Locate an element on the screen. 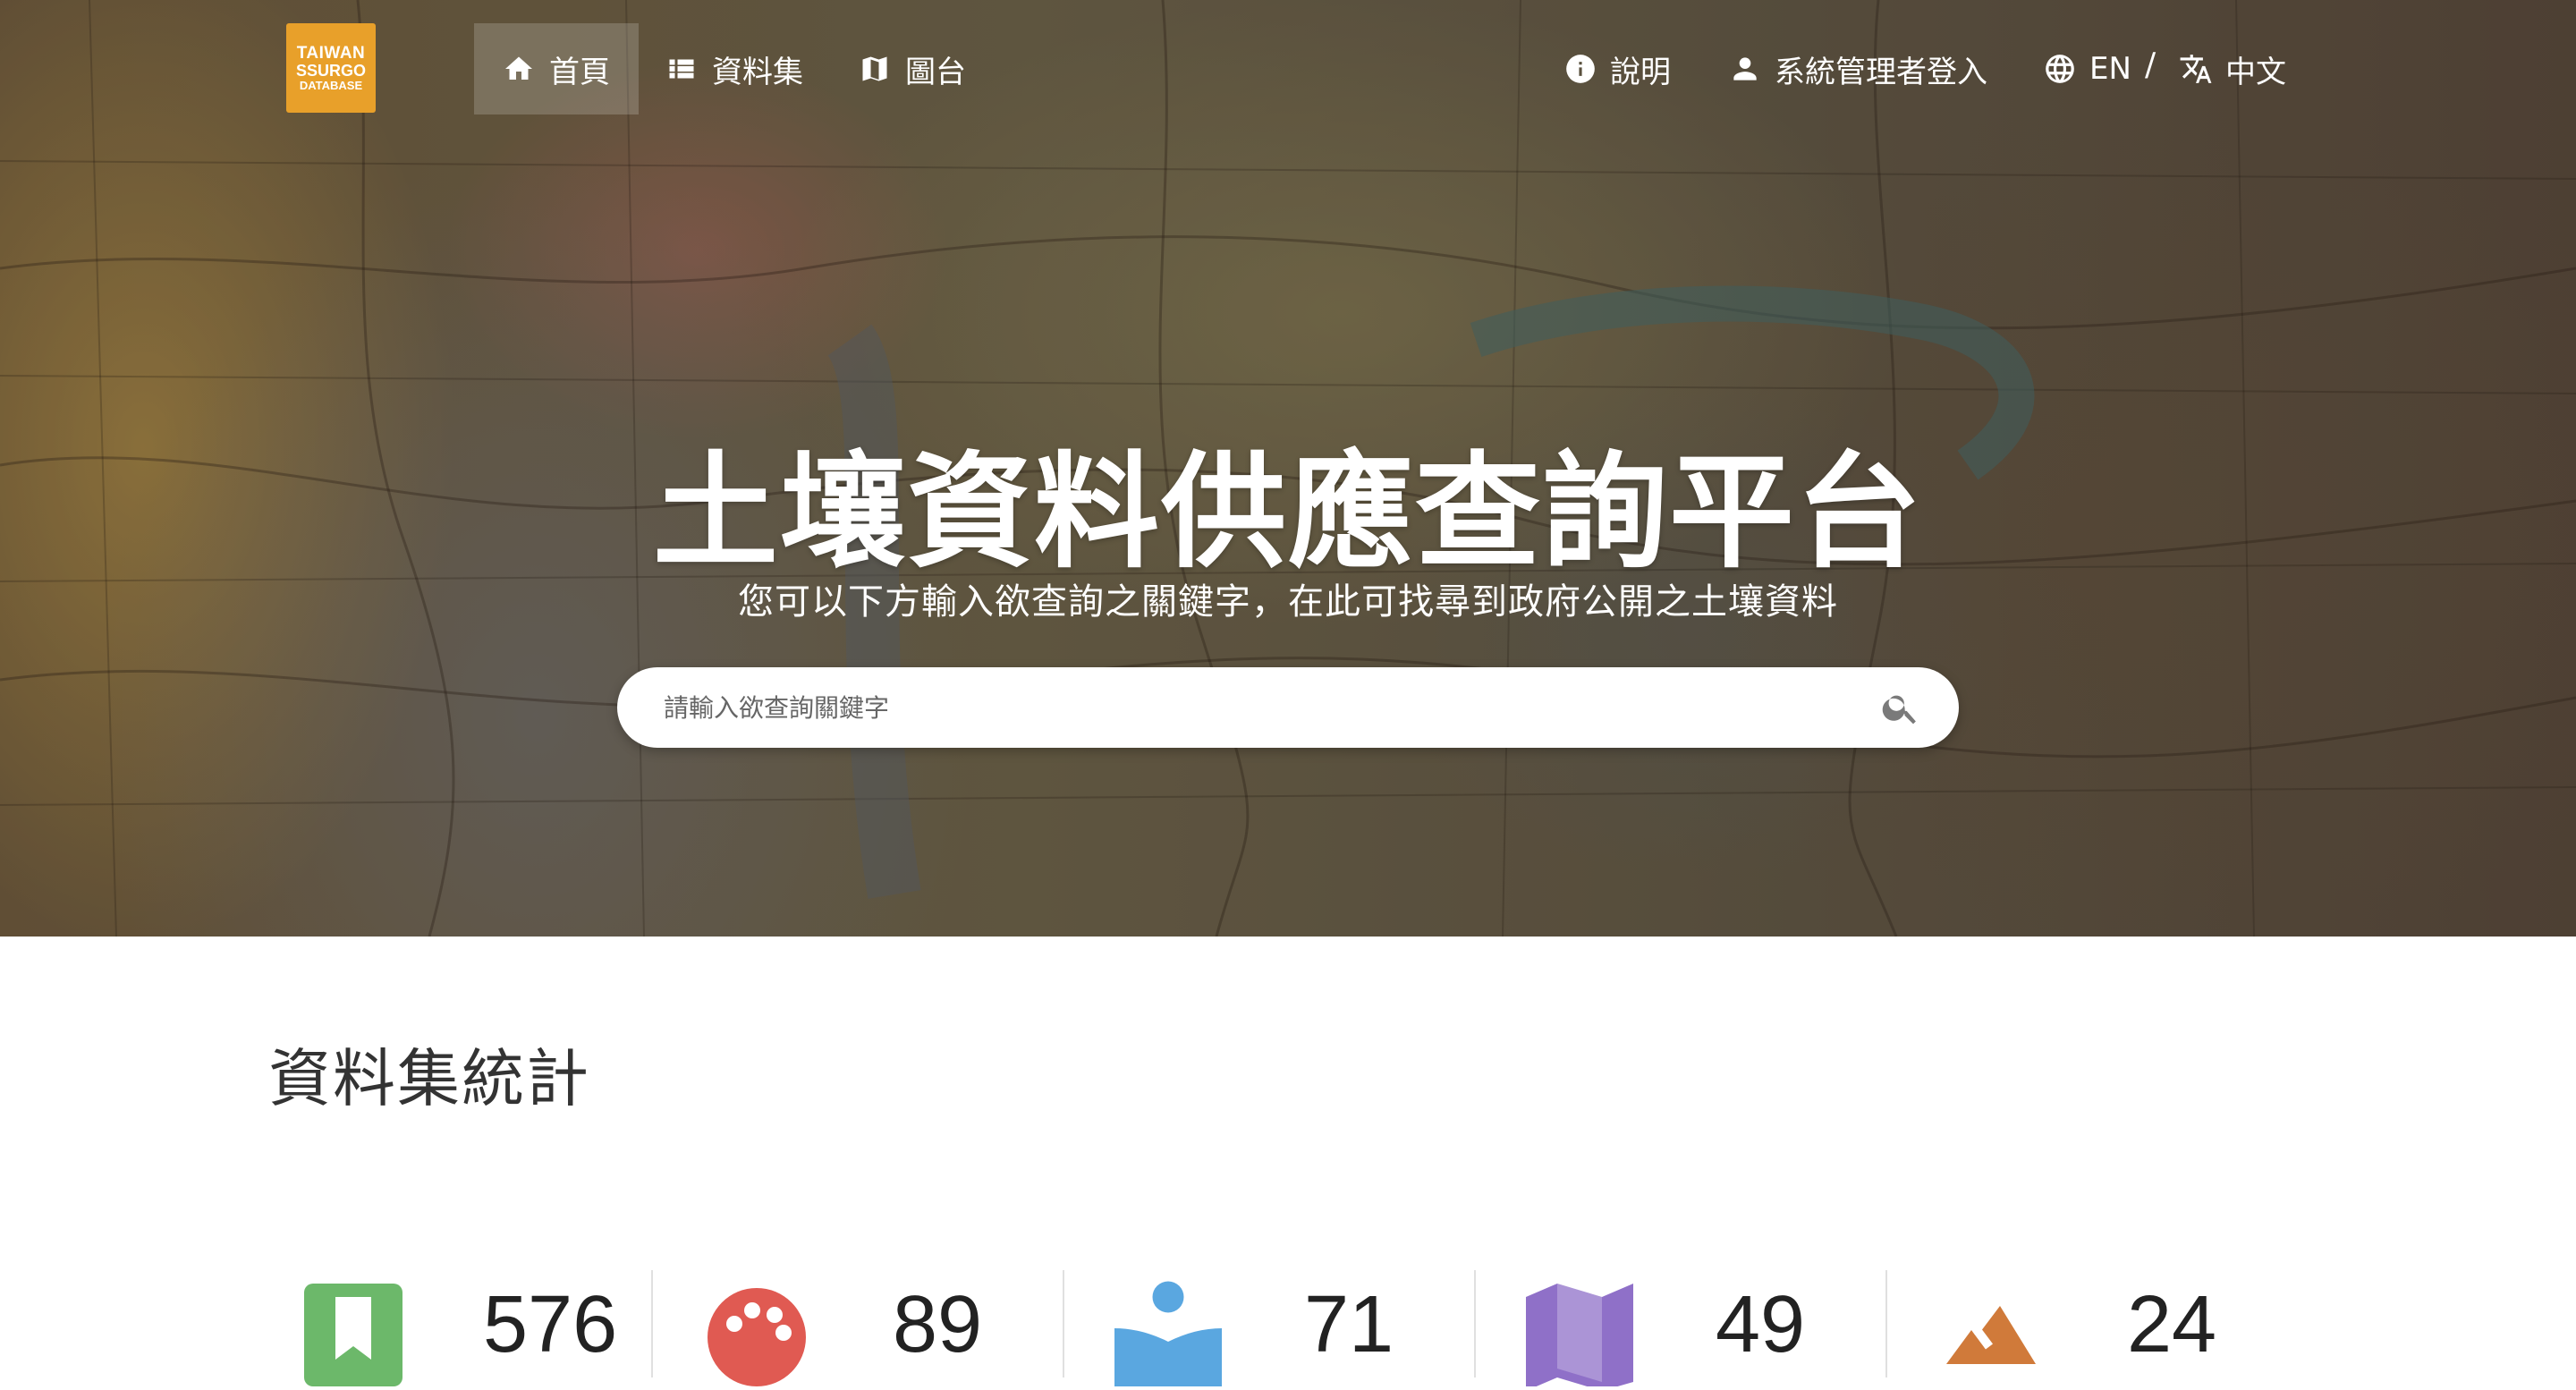 This screenshot has width=2576, height=1390. stat-item: 576 is located at coordinates (501, 1319).